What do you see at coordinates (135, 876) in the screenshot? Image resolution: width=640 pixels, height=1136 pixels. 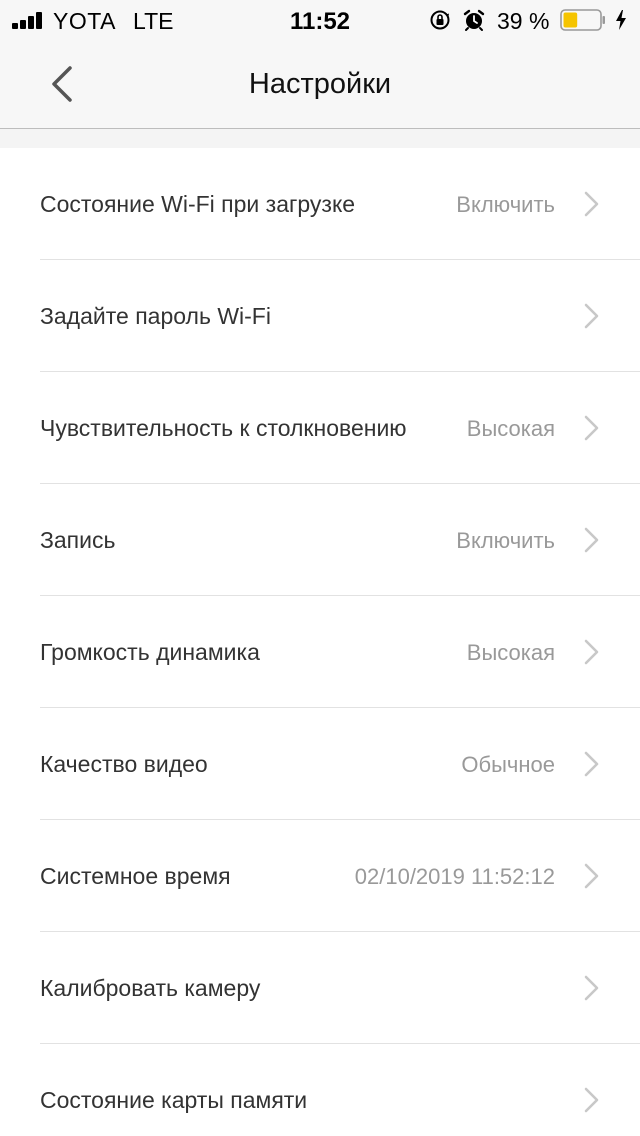 I see `setting-label: Системное время` at bounding box center [135, 876].